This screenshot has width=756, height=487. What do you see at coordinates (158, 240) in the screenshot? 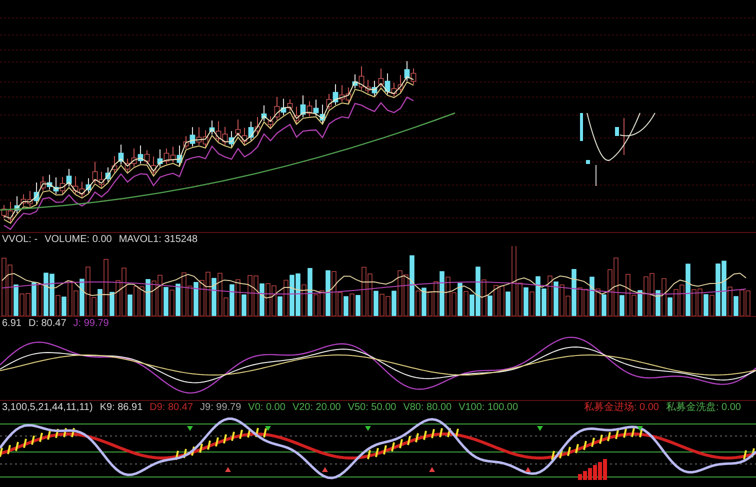
I see `indicator-readout: MAVOL1: 315248` at bounding box center [158, 240].